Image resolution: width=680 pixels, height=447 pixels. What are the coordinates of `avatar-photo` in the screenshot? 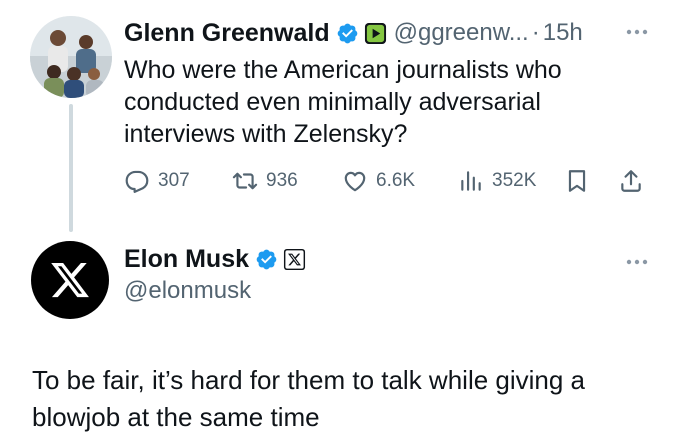 It's located at (71, 57).